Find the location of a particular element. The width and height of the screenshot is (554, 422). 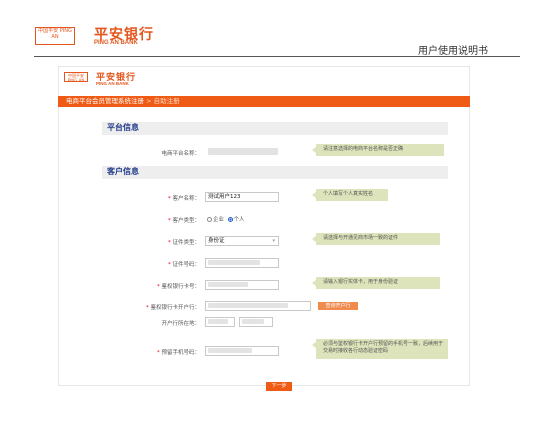

card-branch-masked is located at coordinates (248, 305).